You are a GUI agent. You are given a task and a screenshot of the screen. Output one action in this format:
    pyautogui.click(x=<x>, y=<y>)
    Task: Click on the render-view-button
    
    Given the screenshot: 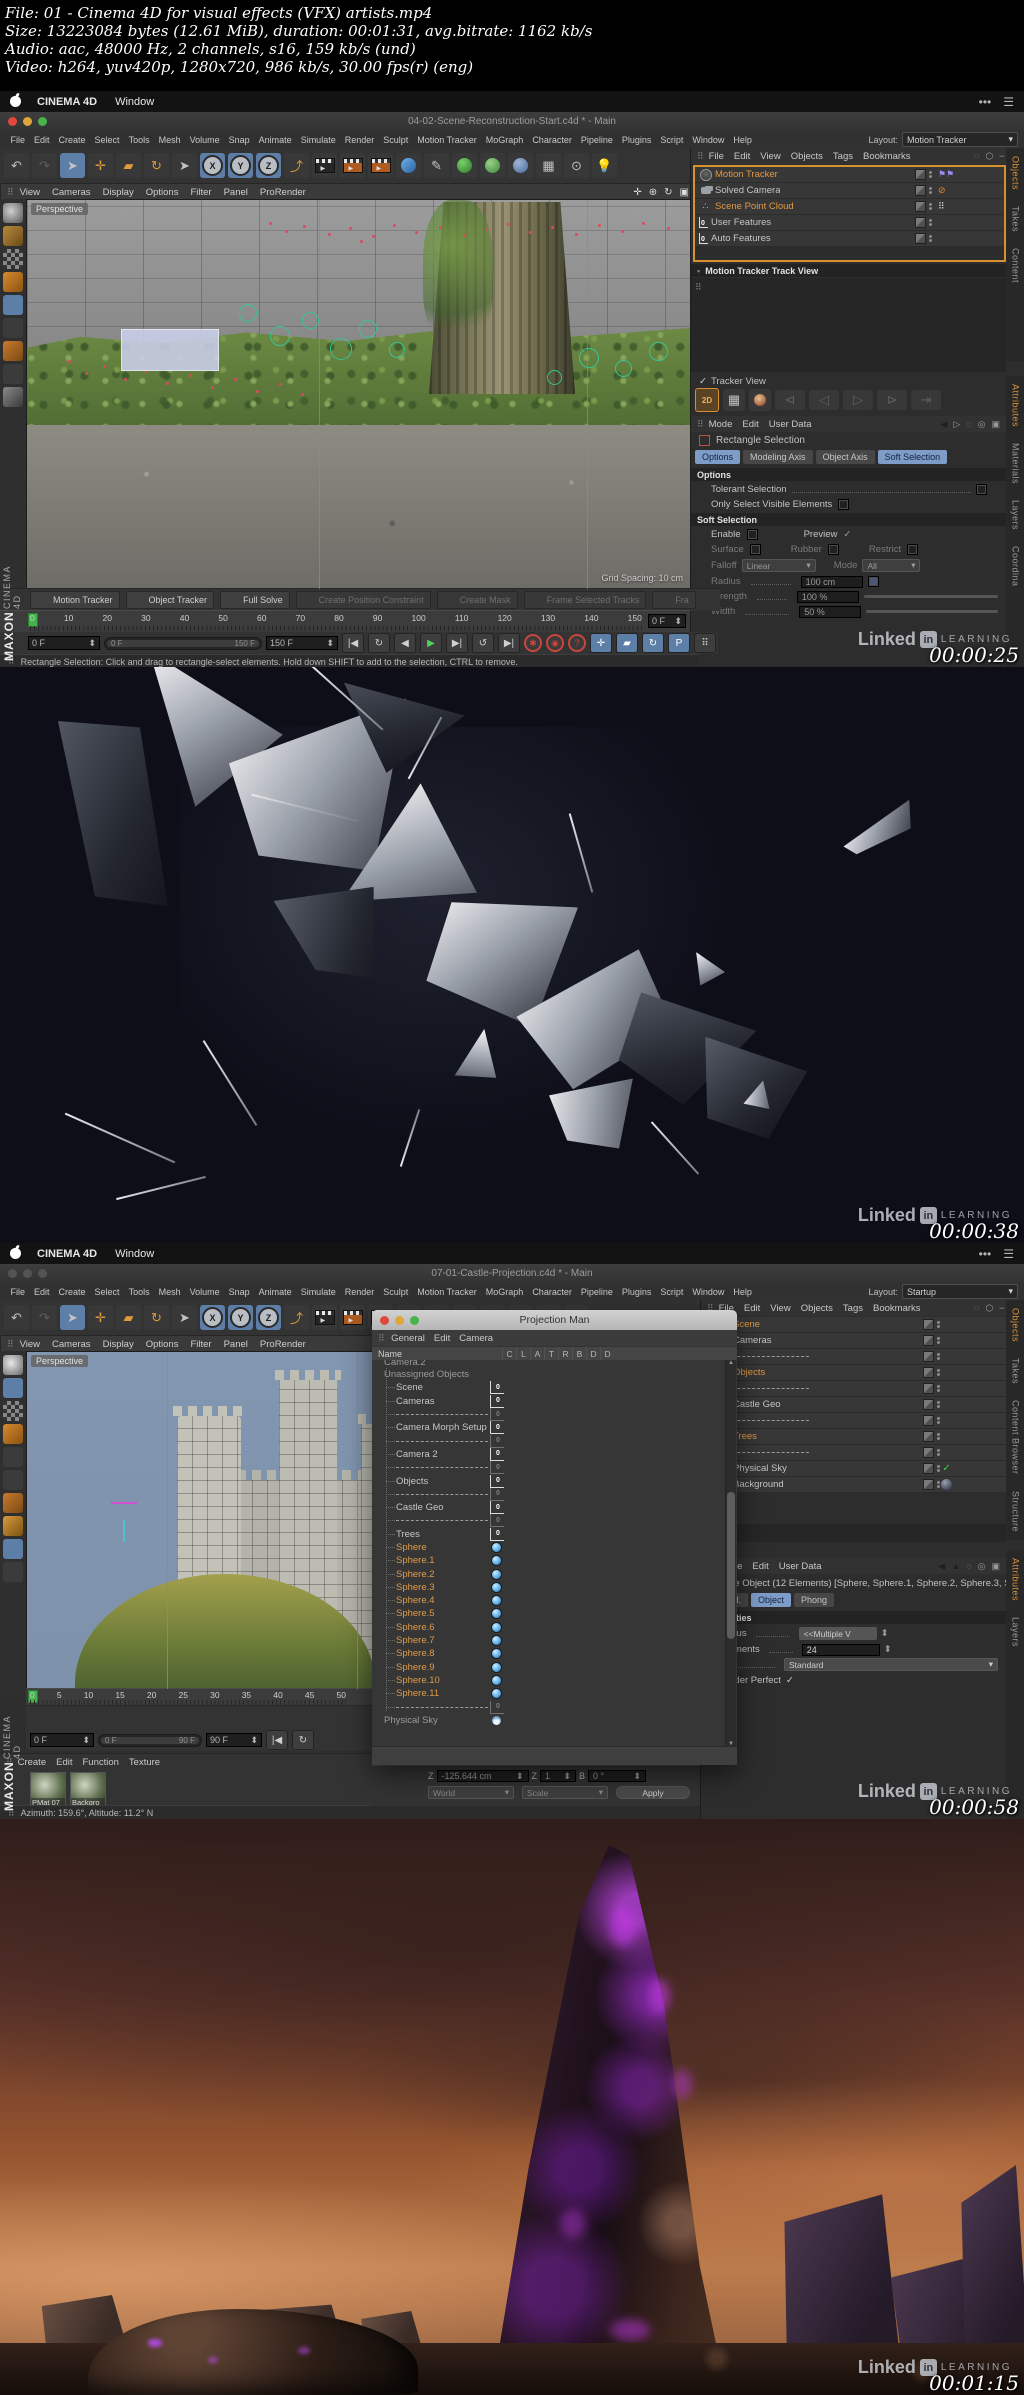 What is the action you would take?
    pyautogui.click(x=324, y=165)
    